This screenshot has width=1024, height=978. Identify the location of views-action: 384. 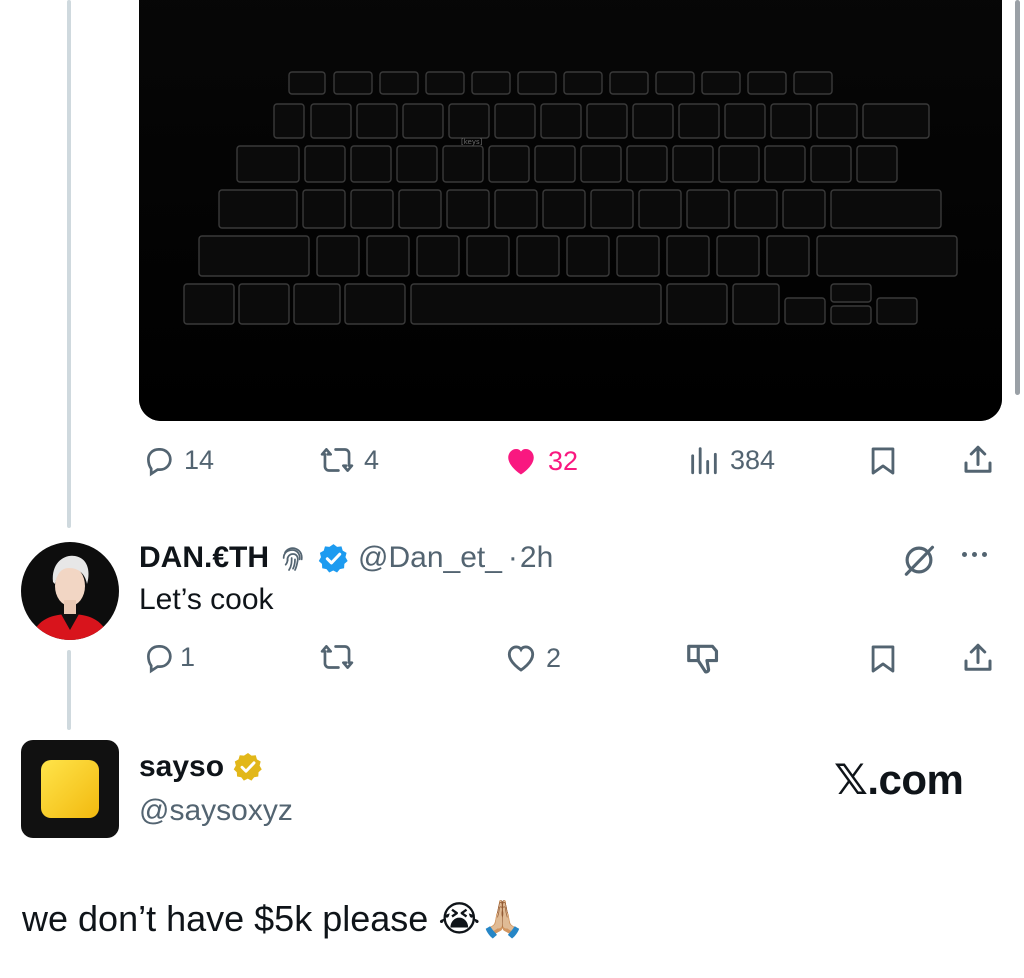
(730, 460).